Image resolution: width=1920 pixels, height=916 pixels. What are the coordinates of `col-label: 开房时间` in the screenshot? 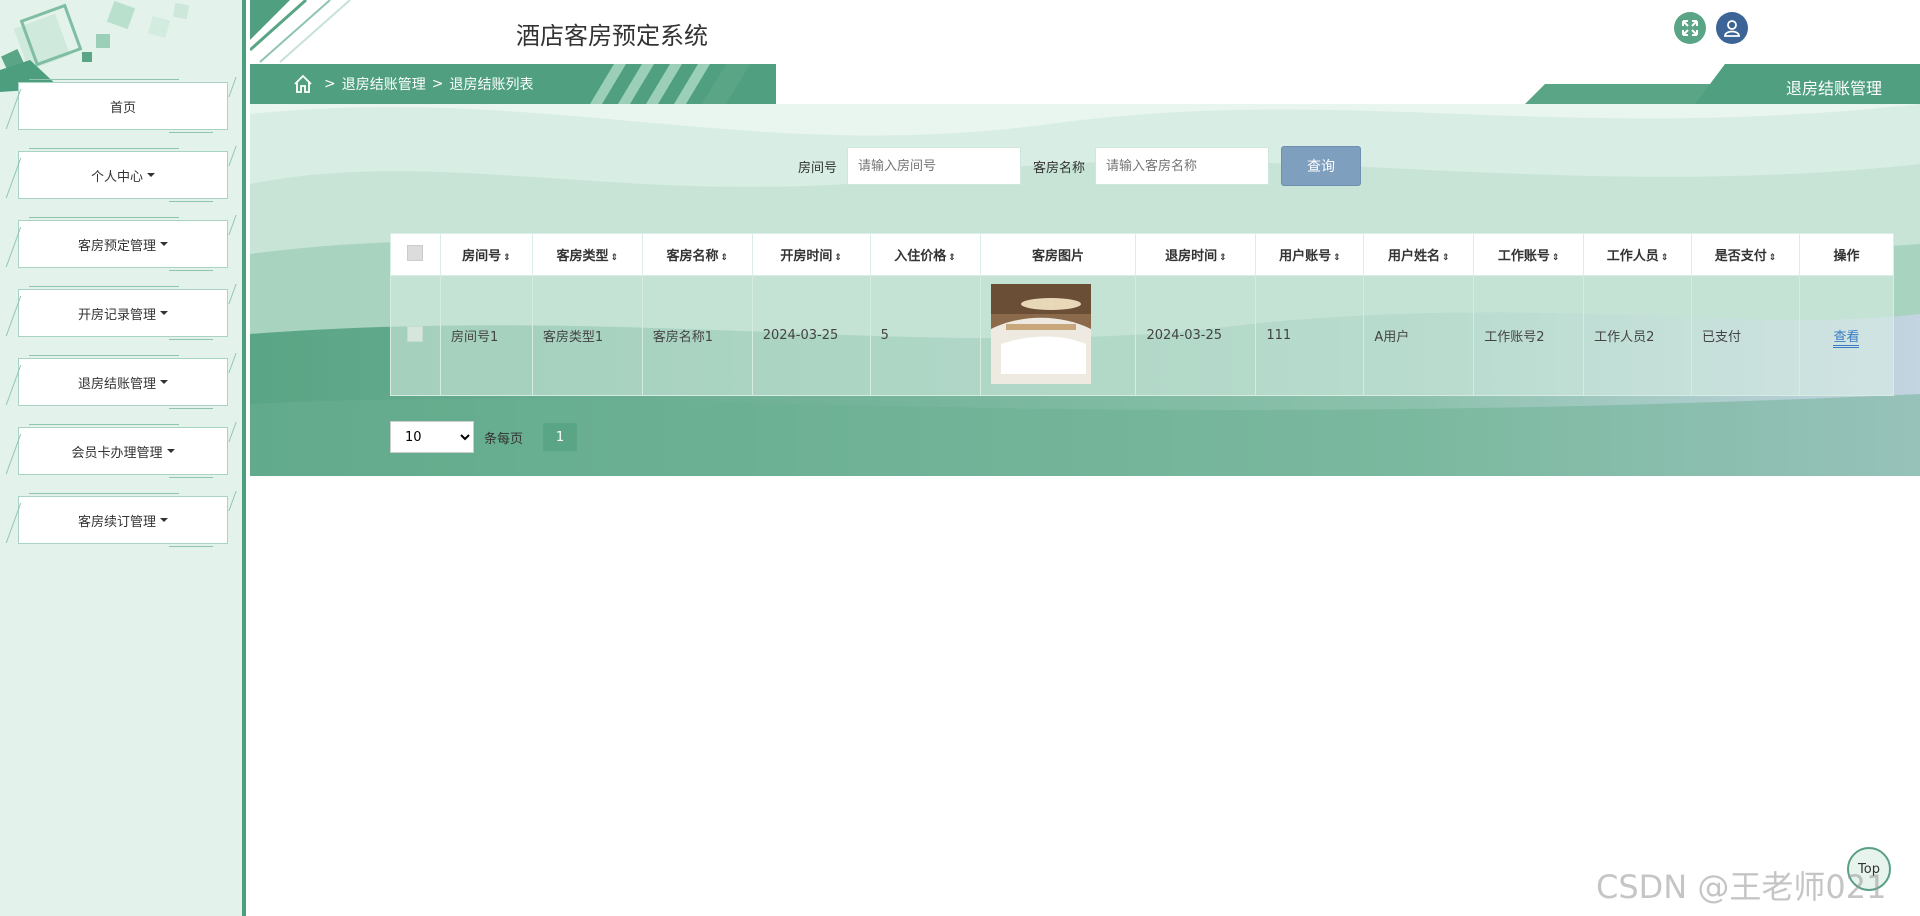 It's located at (806, 256).